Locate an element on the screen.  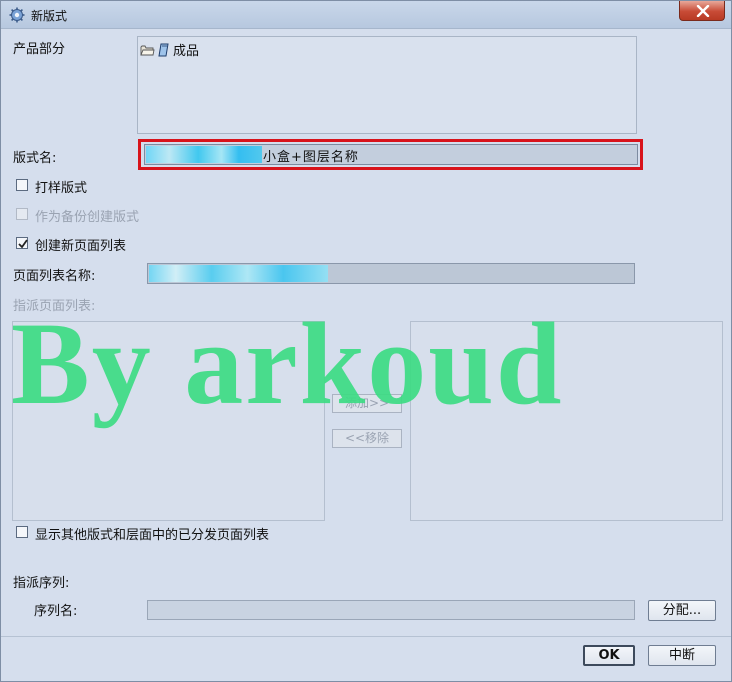
backup-layout-checkbox is located at coordinates (22, 214).